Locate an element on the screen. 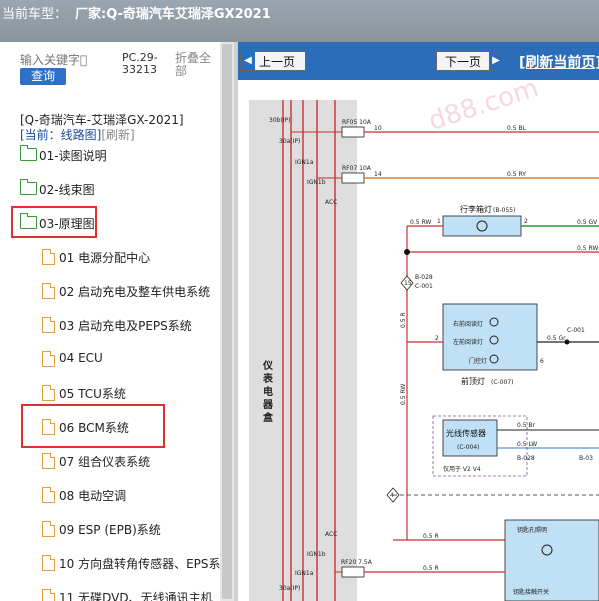 The height and width of the screenshot is (601, 599). file-label: 01 电源分配中心 is located at coordinates (105, 258).